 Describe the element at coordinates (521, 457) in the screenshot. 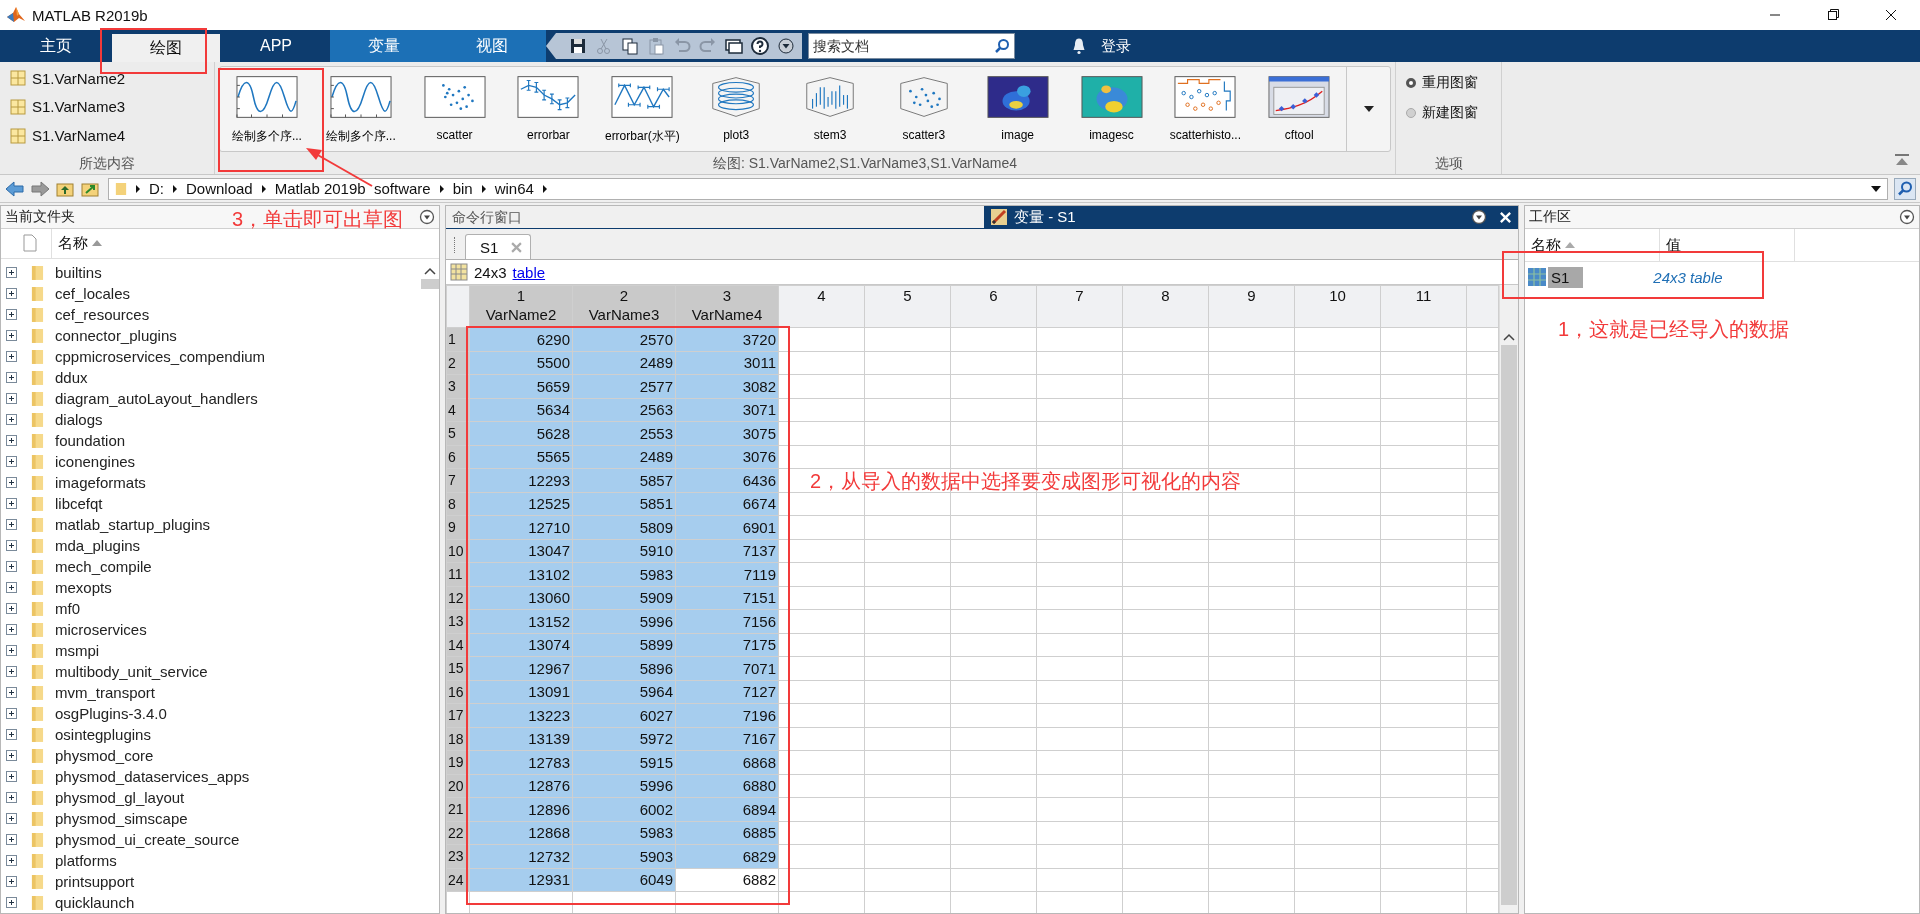

I see `table-cell: 5565` at that location.